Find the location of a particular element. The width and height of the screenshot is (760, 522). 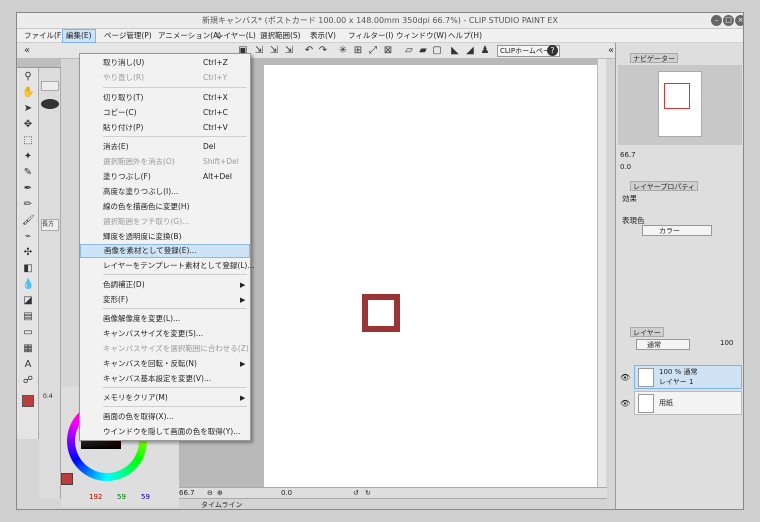

export-icon: ⇲ is located at coordinates (259, 51).